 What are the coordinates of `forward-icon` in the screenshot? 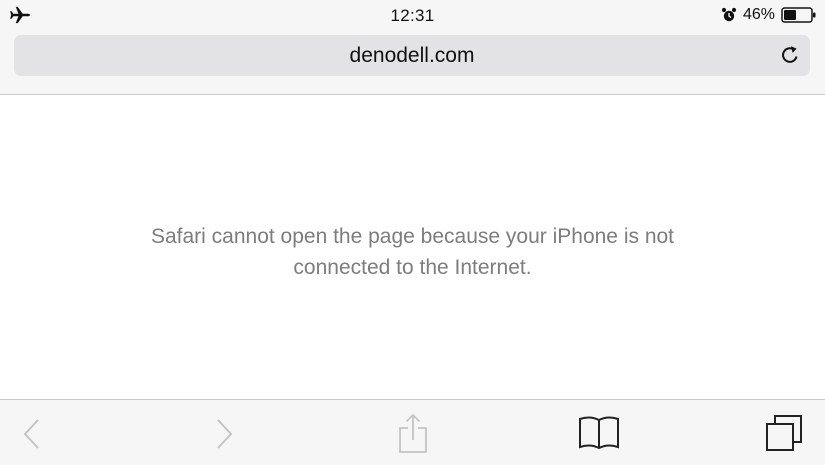 It's located at (224, 434).